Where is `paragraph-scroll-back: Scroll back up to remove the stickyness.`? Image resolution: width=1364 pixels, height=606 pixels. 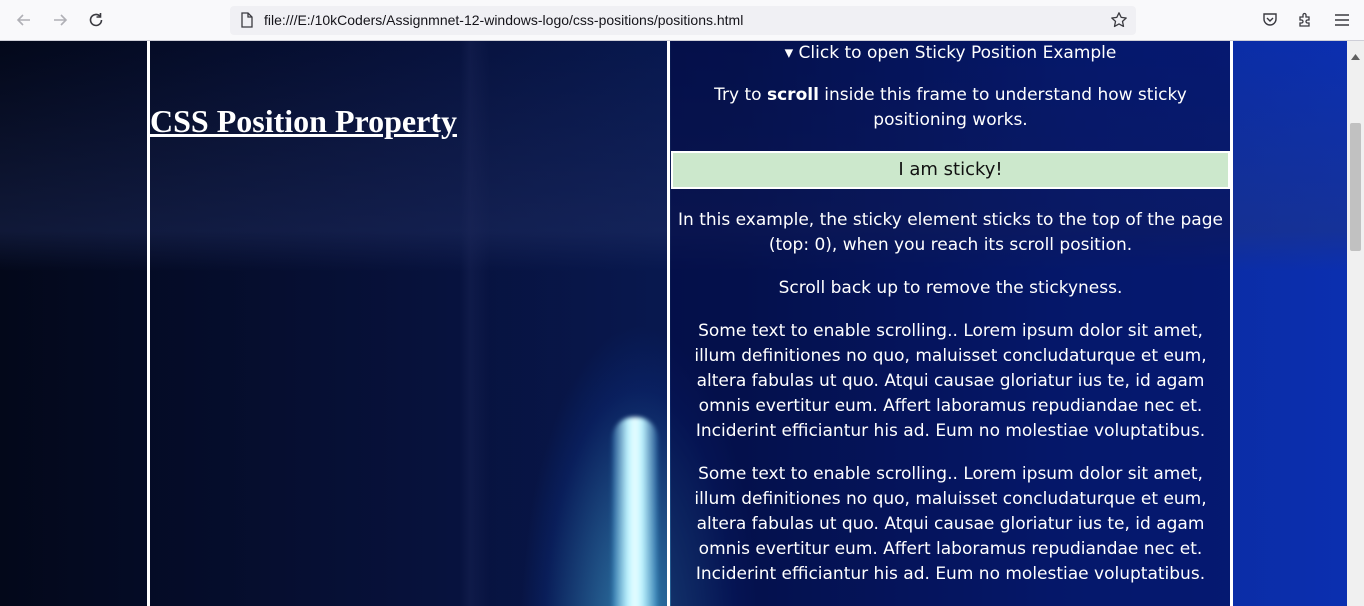
paragraph-scroll-back: Scroll back up to remove the stickyness. is located at coordinates (950, 288).